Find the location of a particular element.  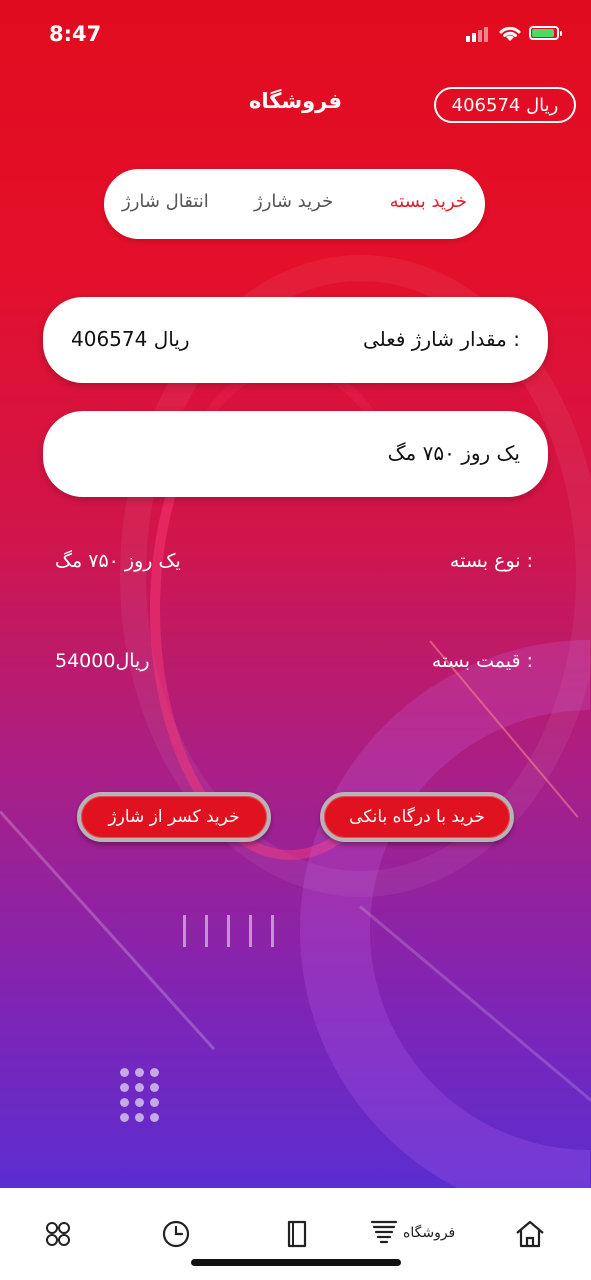

tab-buy-charge: خرید شارژ is located at coordinates (293, 201).